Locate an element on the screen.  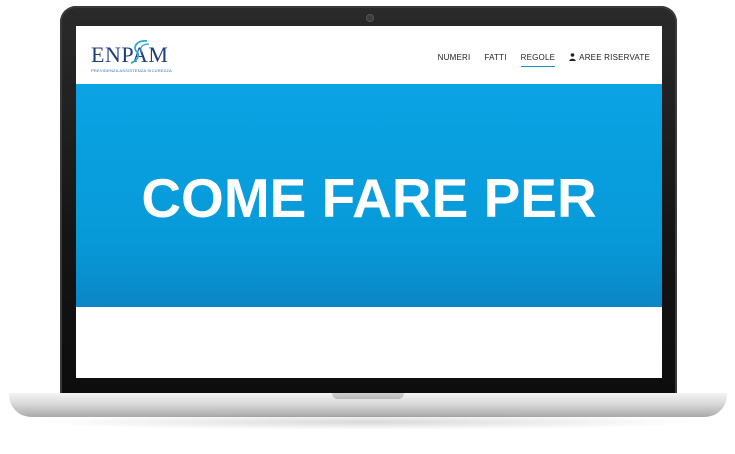
nav-item-regole: REGOLE is located at coordinates (538, 60).